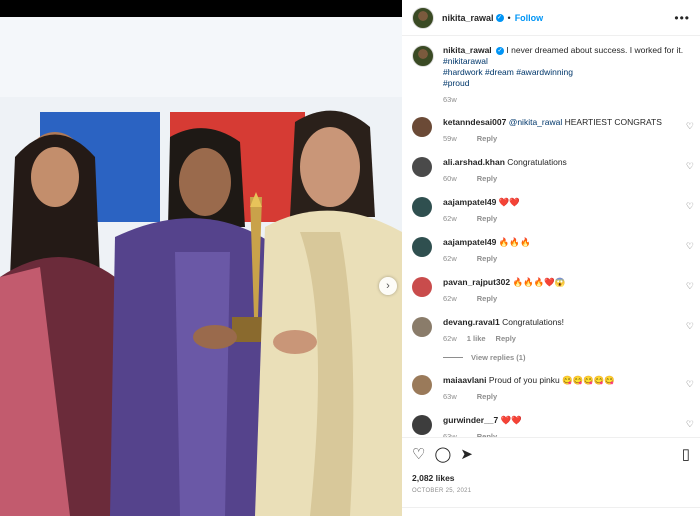  What do you see at coordinates (551, 18) in the screenshot?
I see `post-header: nikita_rawal ✓ • Follow •••` at bounding box center [551, 18].